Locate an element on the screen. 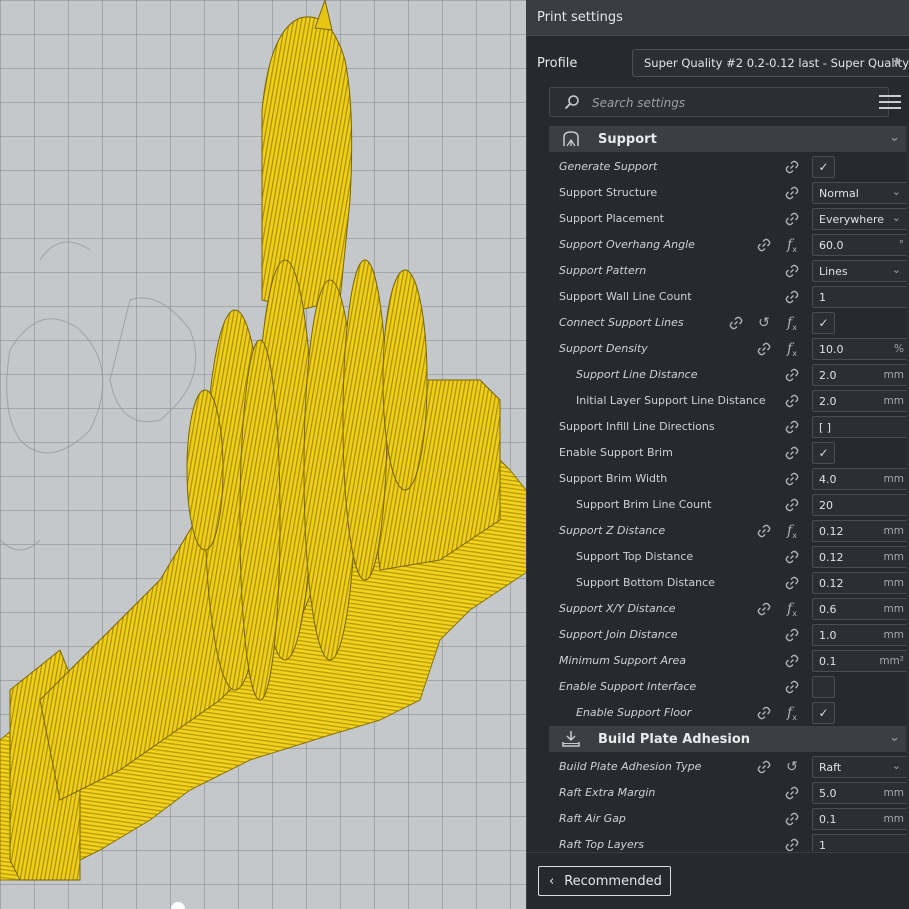  setting-row-raft-top-layers: Raft Top Layers 1 is located at coordinates (718, 841).